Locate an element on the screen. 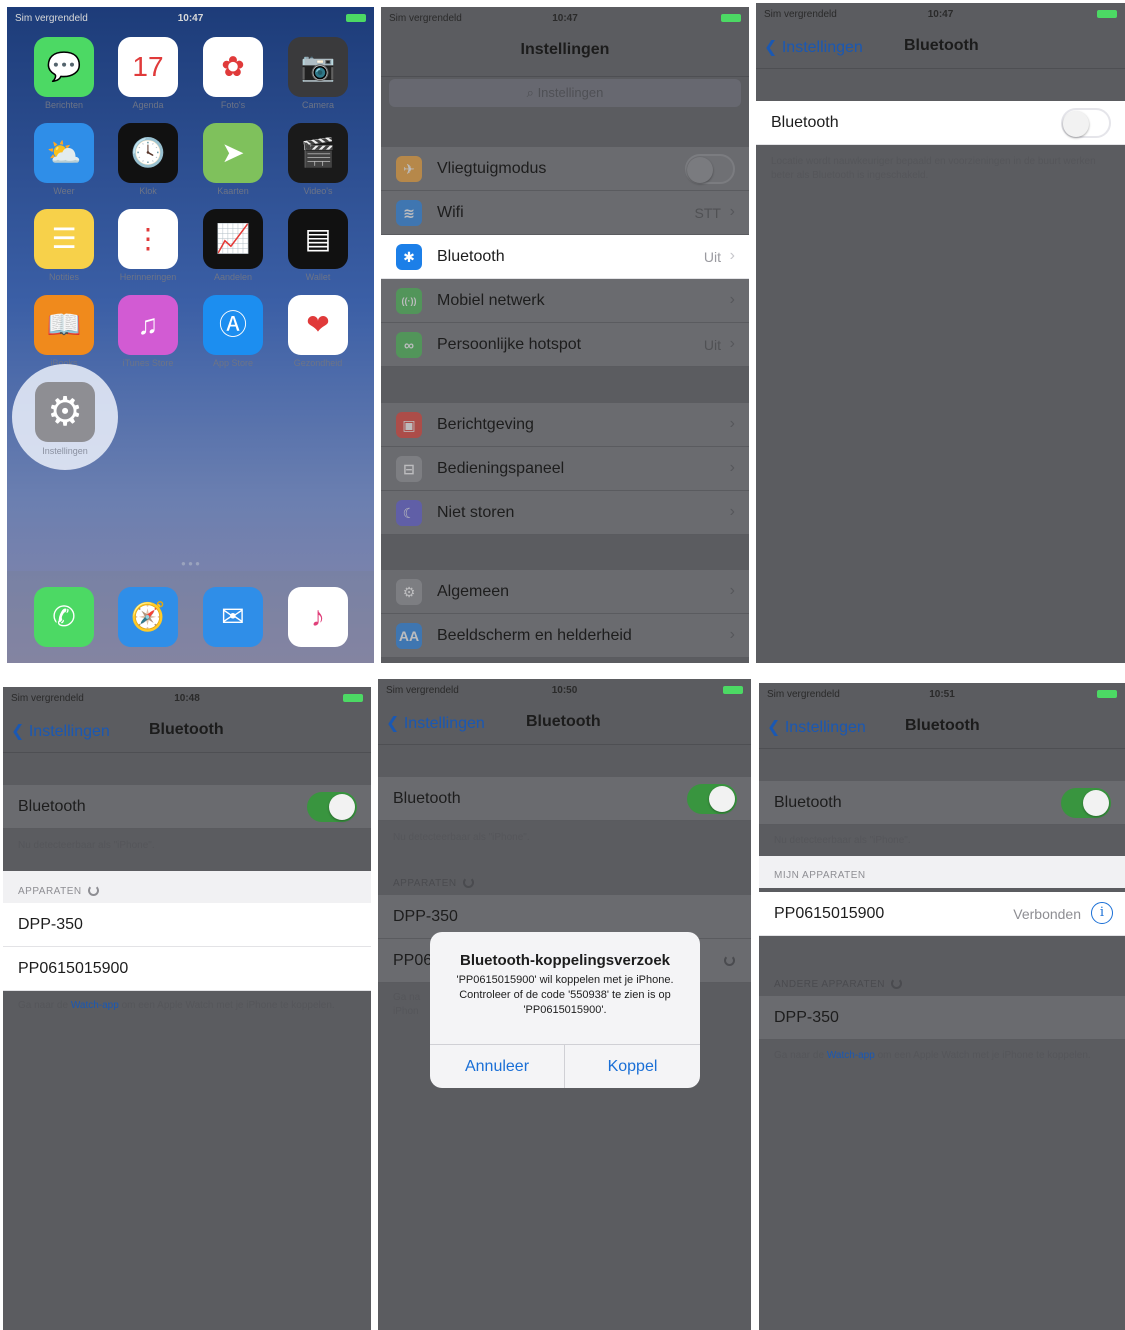 Image resolution: width=1125 pixels, height=1330 pixels. status-bar: Sim vergrendeld 10:51 is located at coordinates (942, 694).